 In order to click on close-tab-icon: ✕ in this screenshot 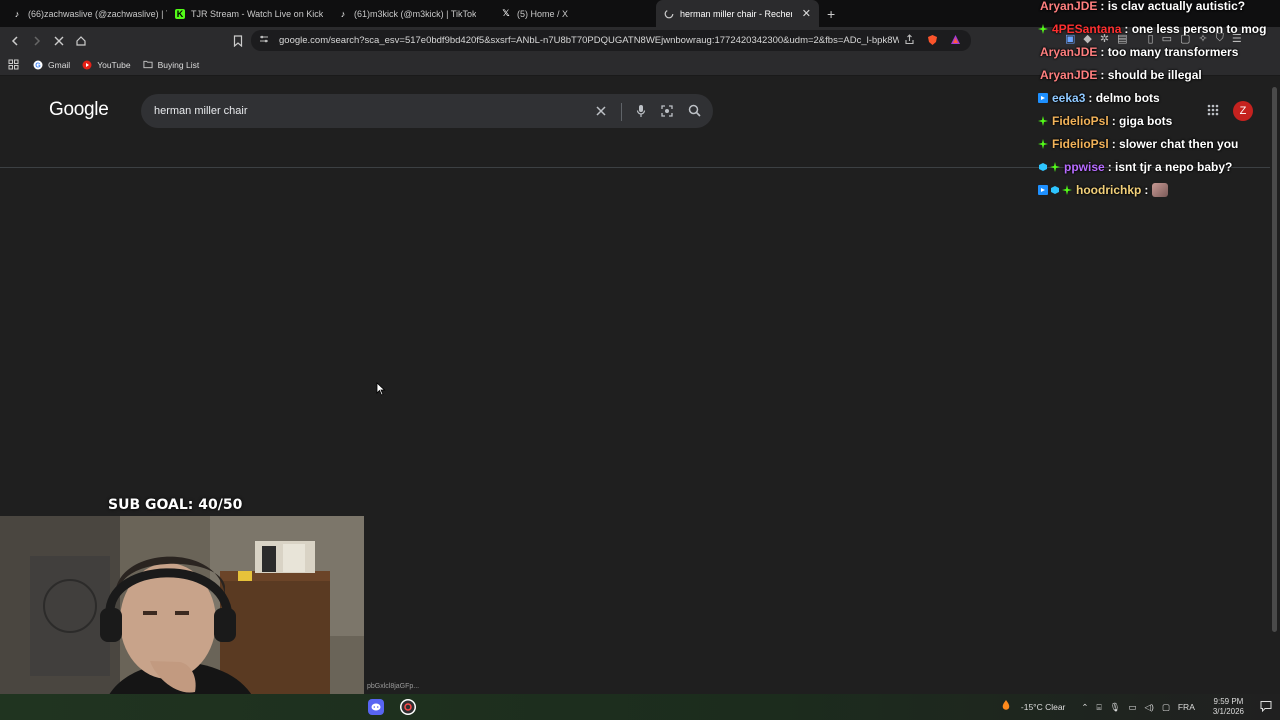, I will do `click(806, 13)`.